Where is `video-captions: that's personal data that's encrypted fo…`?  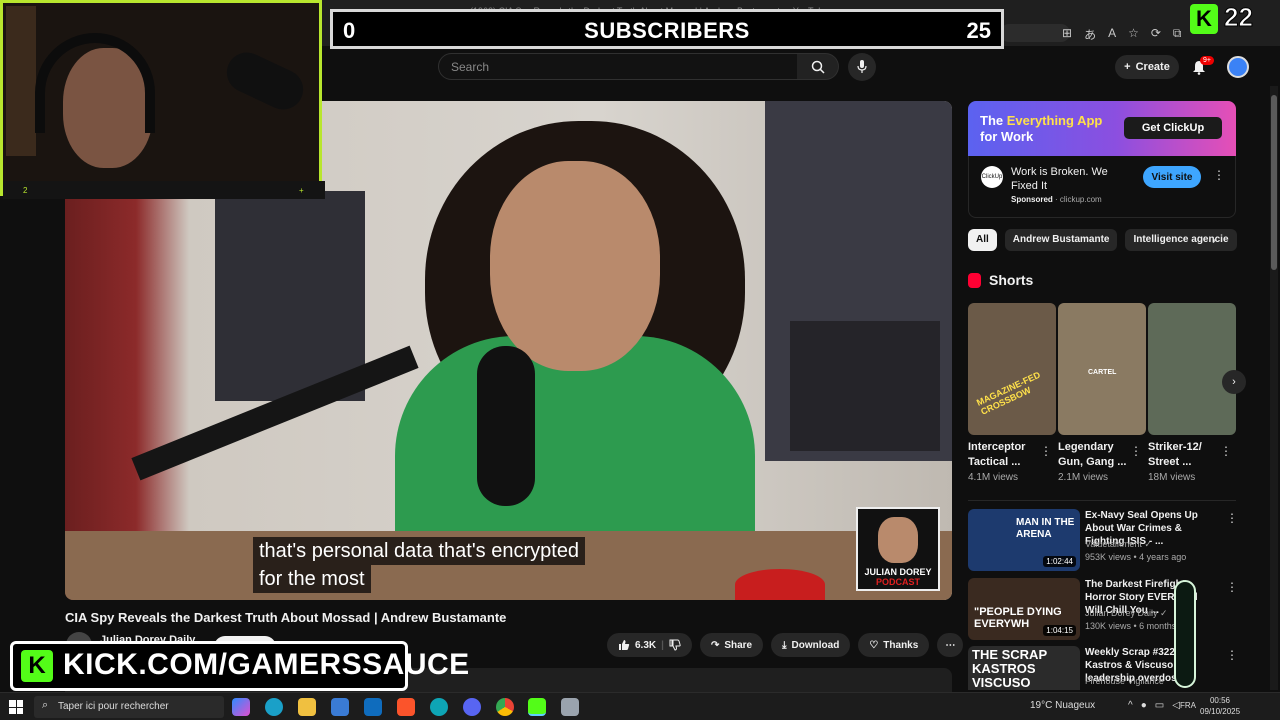 video-captions: that's personal data that's encrypted fo… is located at coordinates (419, 565).